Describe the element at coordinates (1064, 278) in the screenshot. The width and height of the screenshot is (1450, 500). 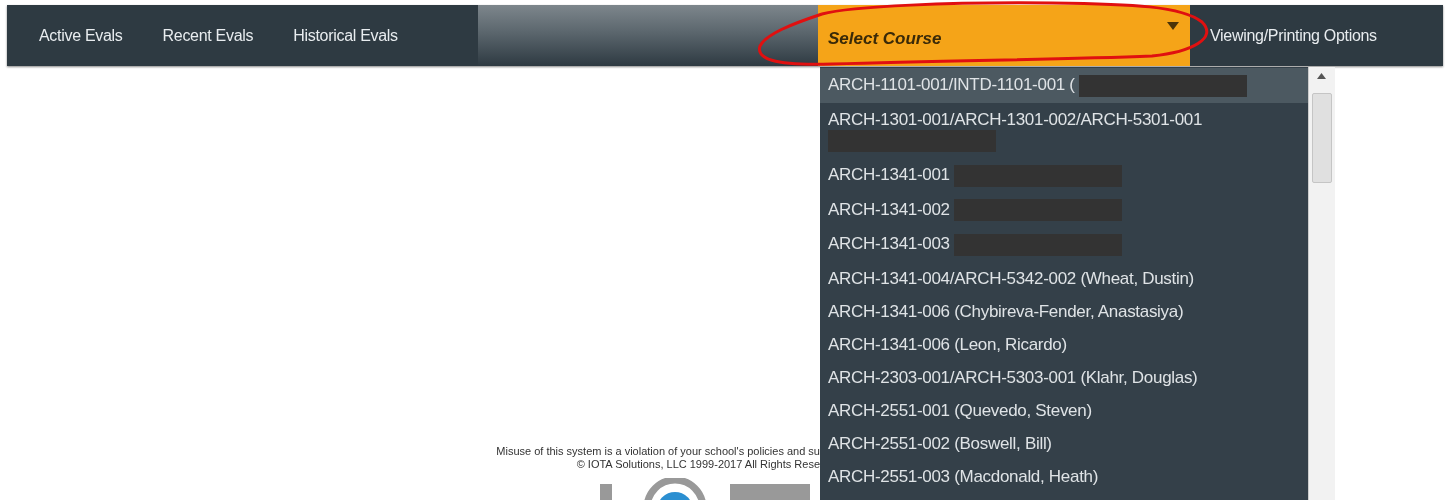
I see `course-option: ARCH-1341-004/ARCH-5342-002 (Wheat, Dustin)` at that location.